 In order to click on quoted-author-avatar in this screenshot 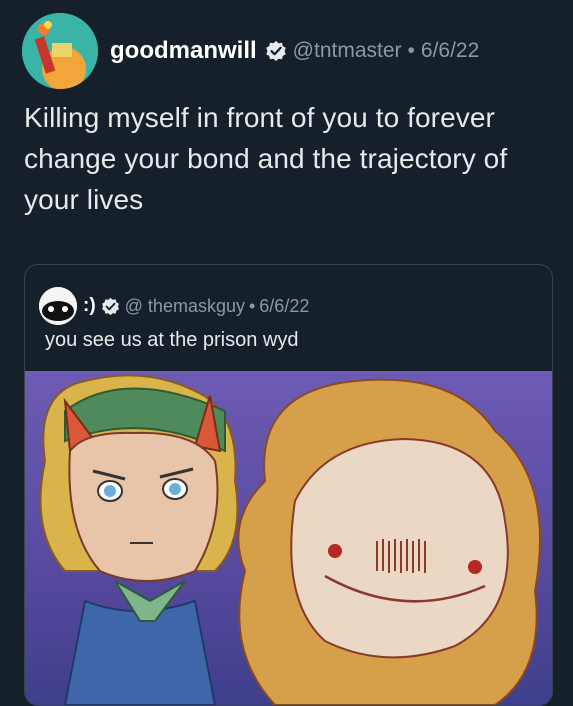, I will do `click(58, 306)`.